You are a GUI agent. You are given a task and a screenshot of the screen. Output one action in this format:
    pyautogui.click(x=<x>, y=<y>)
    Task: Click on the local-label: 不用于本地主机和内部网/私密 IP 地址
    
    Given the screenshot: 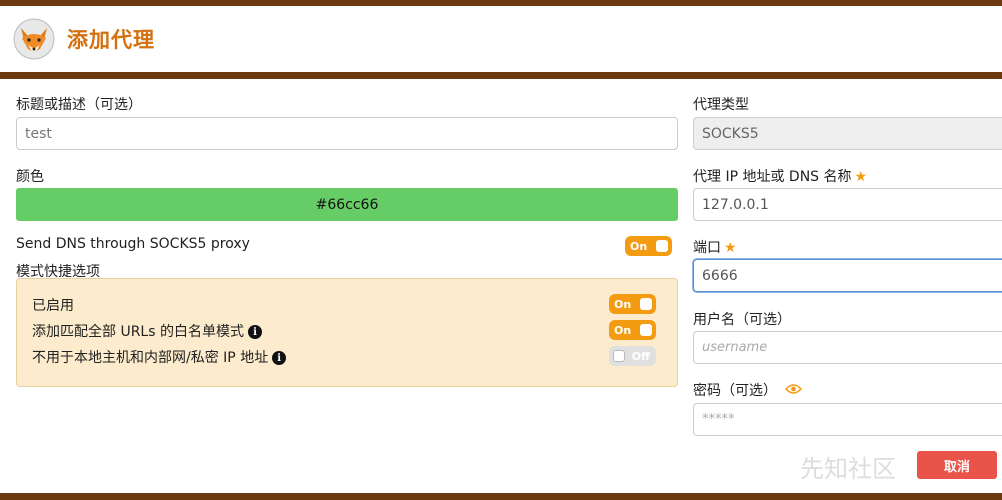 What is the action you would take?
    pyautogui.click(x=150, y=358)
    